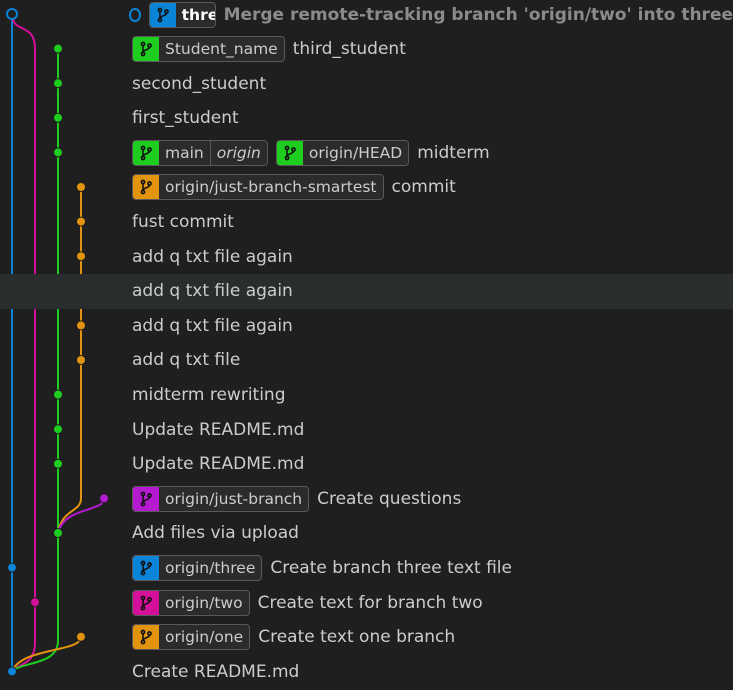 Image resolution: width=733 pixels, height=690 pixels. What do you see at coordinates (183, 222) in the screenshot?
I see `commit-message: fust commit` at bounding box center [183, 222].